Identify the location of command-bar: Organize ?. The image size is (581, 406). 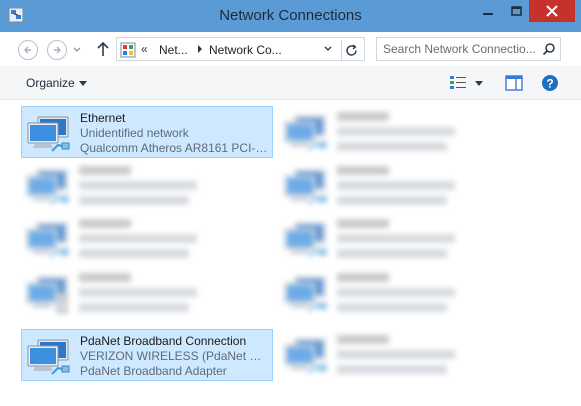
(290, 83).